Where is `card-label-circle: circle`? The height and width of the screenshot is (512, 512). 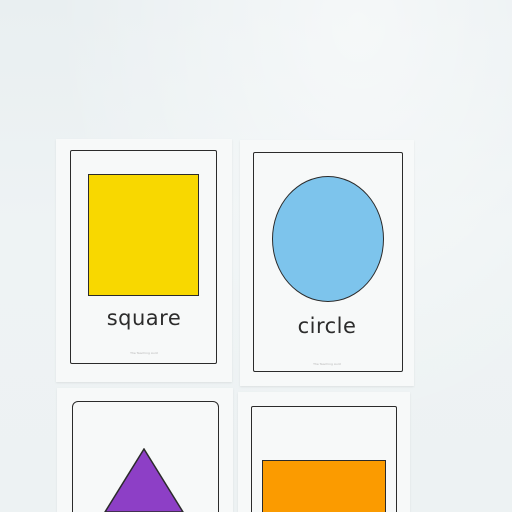
card-label-circle: circle is located at coordinates (327, 326).